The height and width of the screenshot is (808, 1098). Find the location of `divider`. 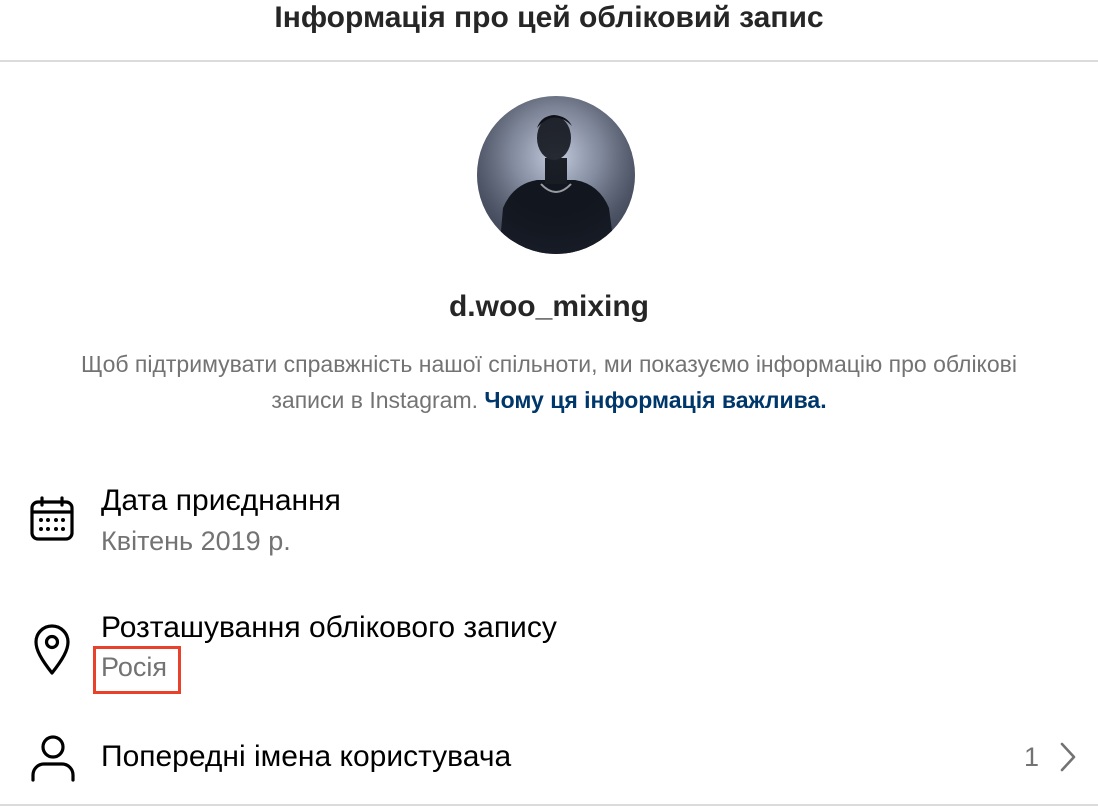

divider is located at coordinates (549, 805).